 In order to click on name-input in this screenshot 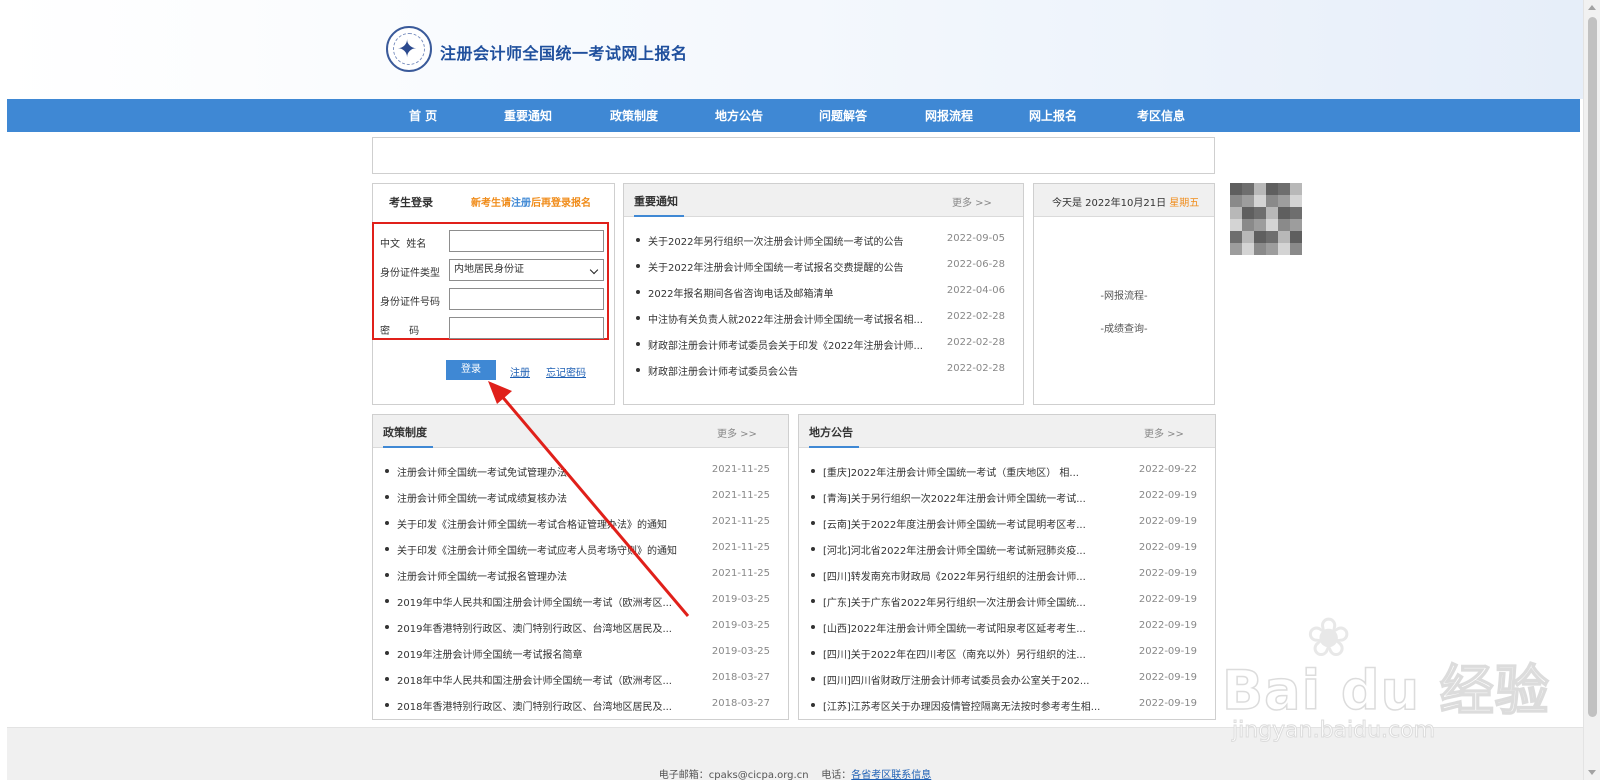, I will do `click(526, 241)`.